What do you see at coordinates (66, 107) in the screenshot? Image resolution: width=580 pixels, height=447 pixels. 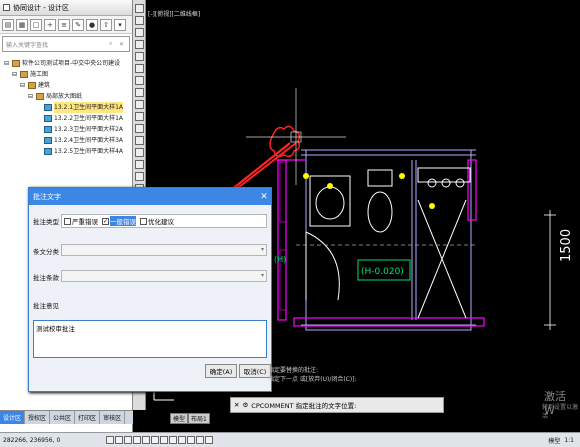 I see `tree-leaf-item: 13.2.1卫生间平面大样1A` at bounding box center [66, 107].